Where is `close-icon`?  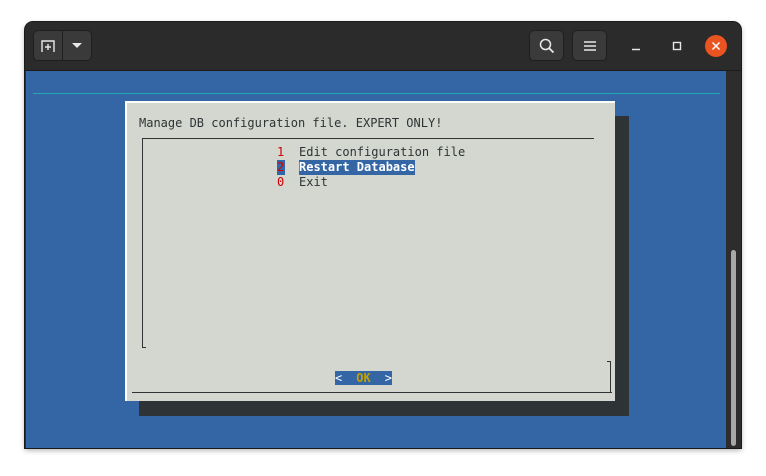
close-icon is located at coordinates (716, 46).